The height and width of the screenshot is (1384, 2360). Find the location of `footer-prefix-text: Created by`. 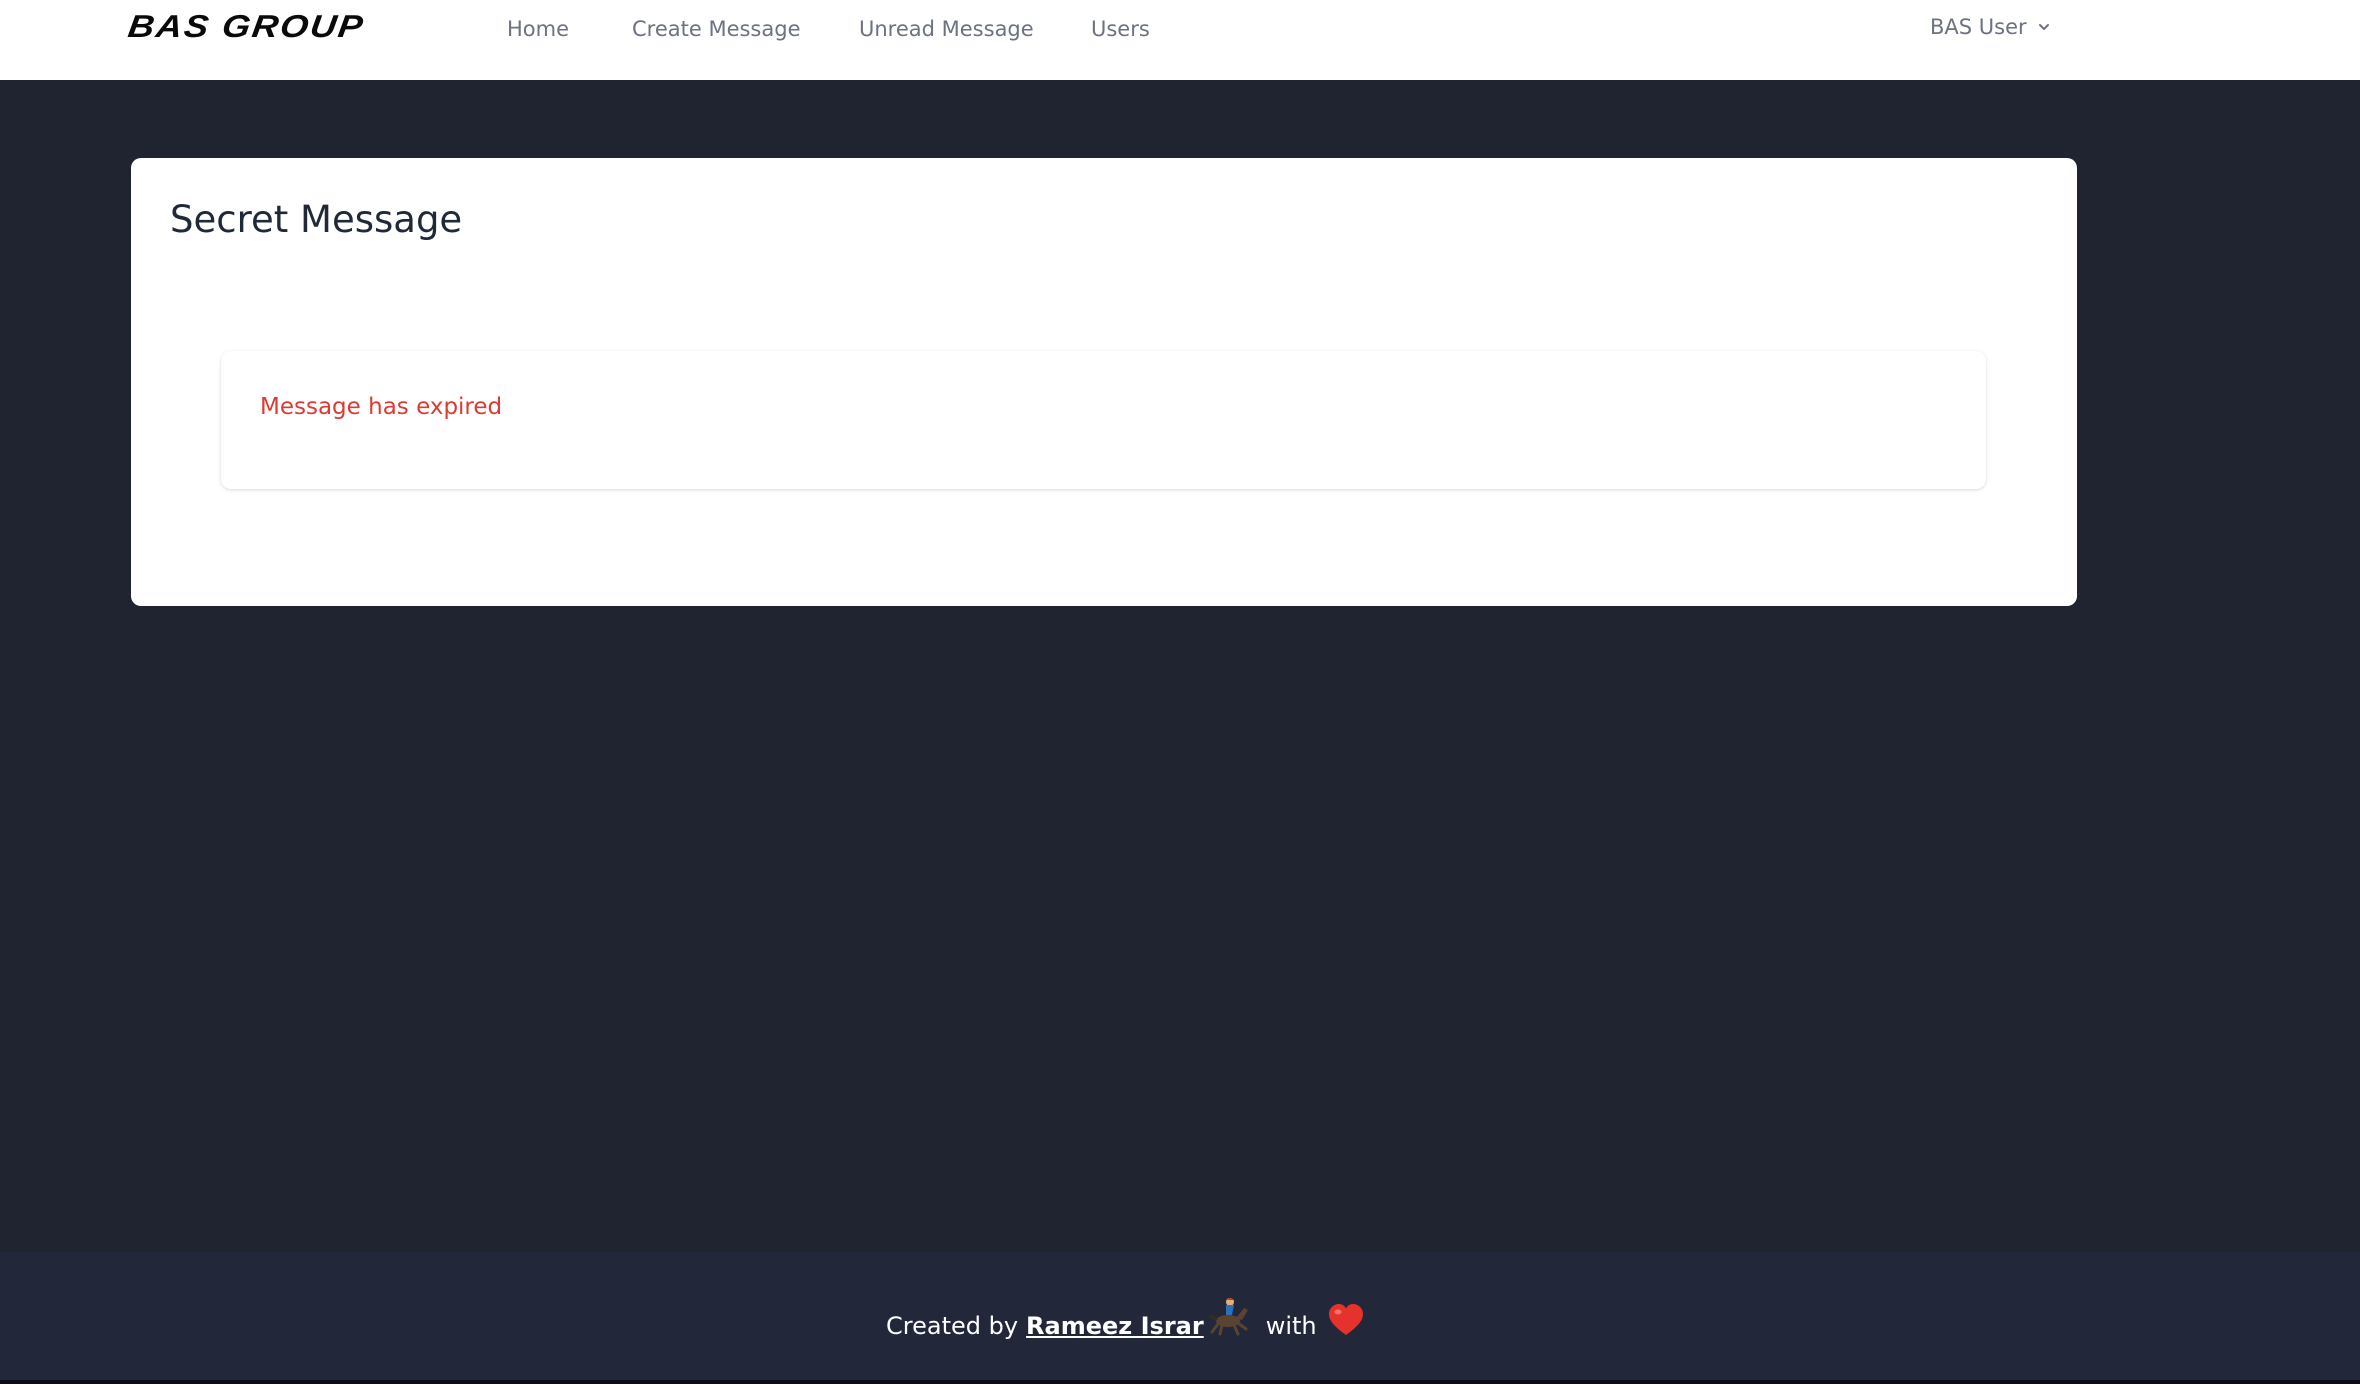

footer-prefix-text: Created by is located at coordinates (952, 1326).